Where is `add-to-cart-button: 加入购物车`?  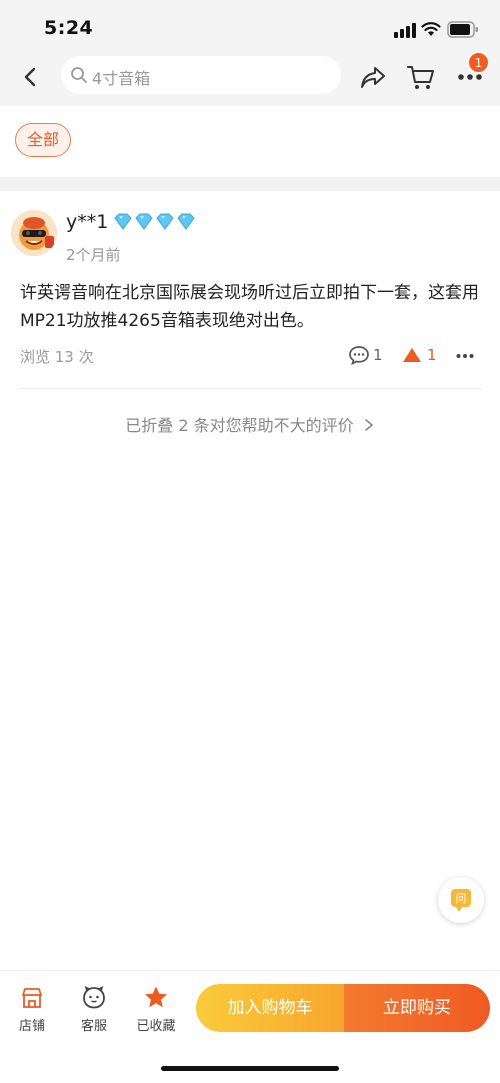 add-to-cart-button: 加入购物车 is located at coordinates (270, 1008).